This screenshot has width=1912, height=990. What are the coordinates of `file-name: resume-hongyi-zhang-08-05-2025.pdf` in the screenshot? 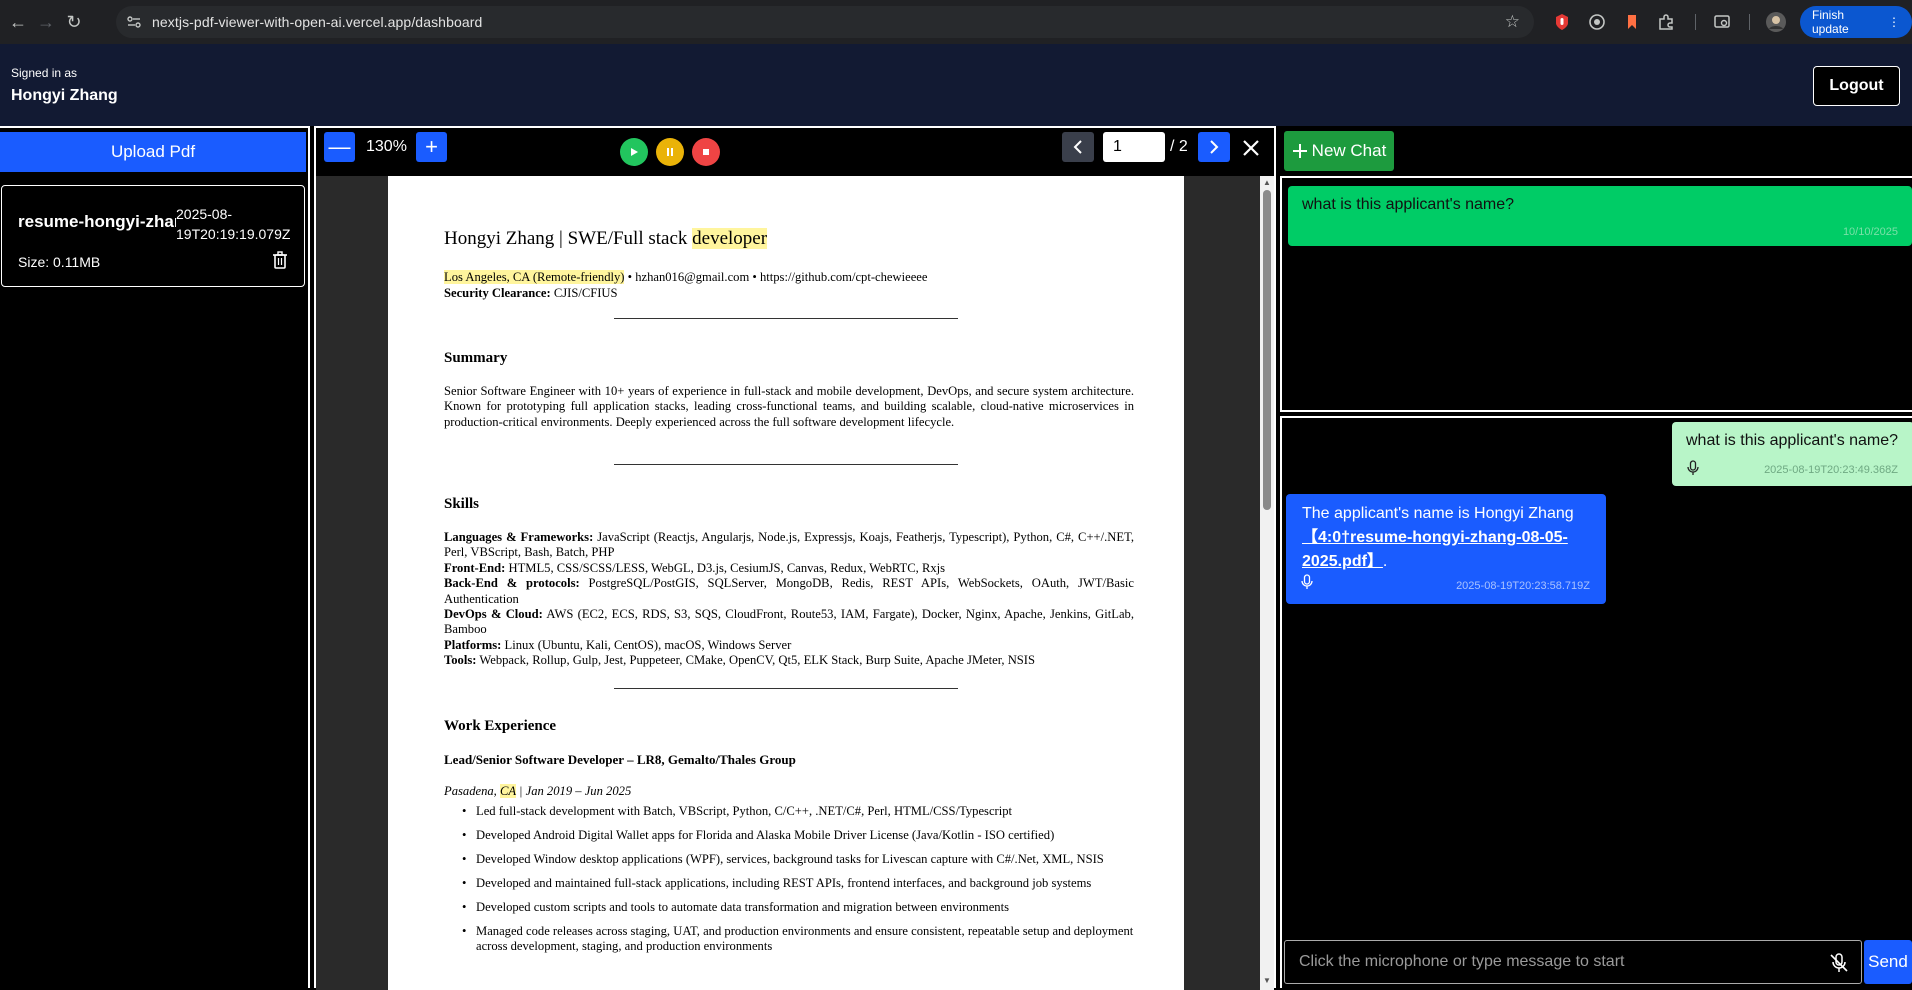 It's located at (97, 221).